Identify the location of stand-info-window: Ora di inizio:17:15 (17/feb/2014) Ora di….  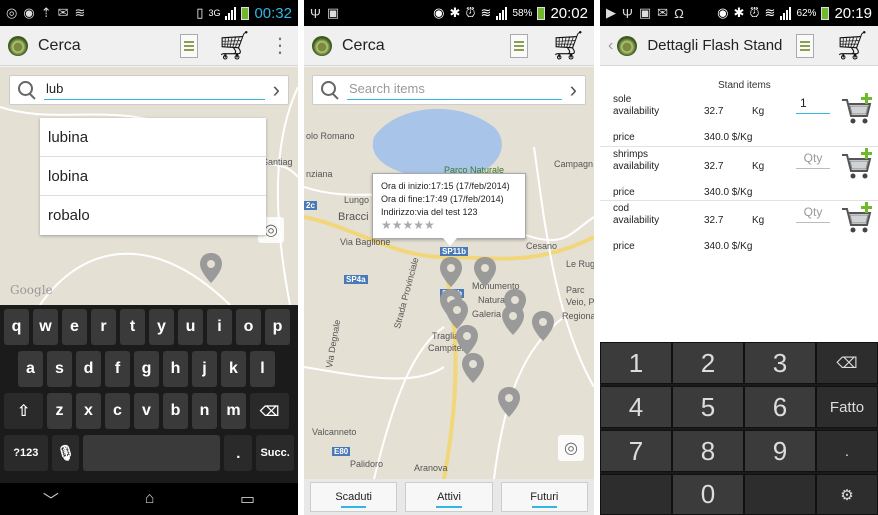
(449, 209).